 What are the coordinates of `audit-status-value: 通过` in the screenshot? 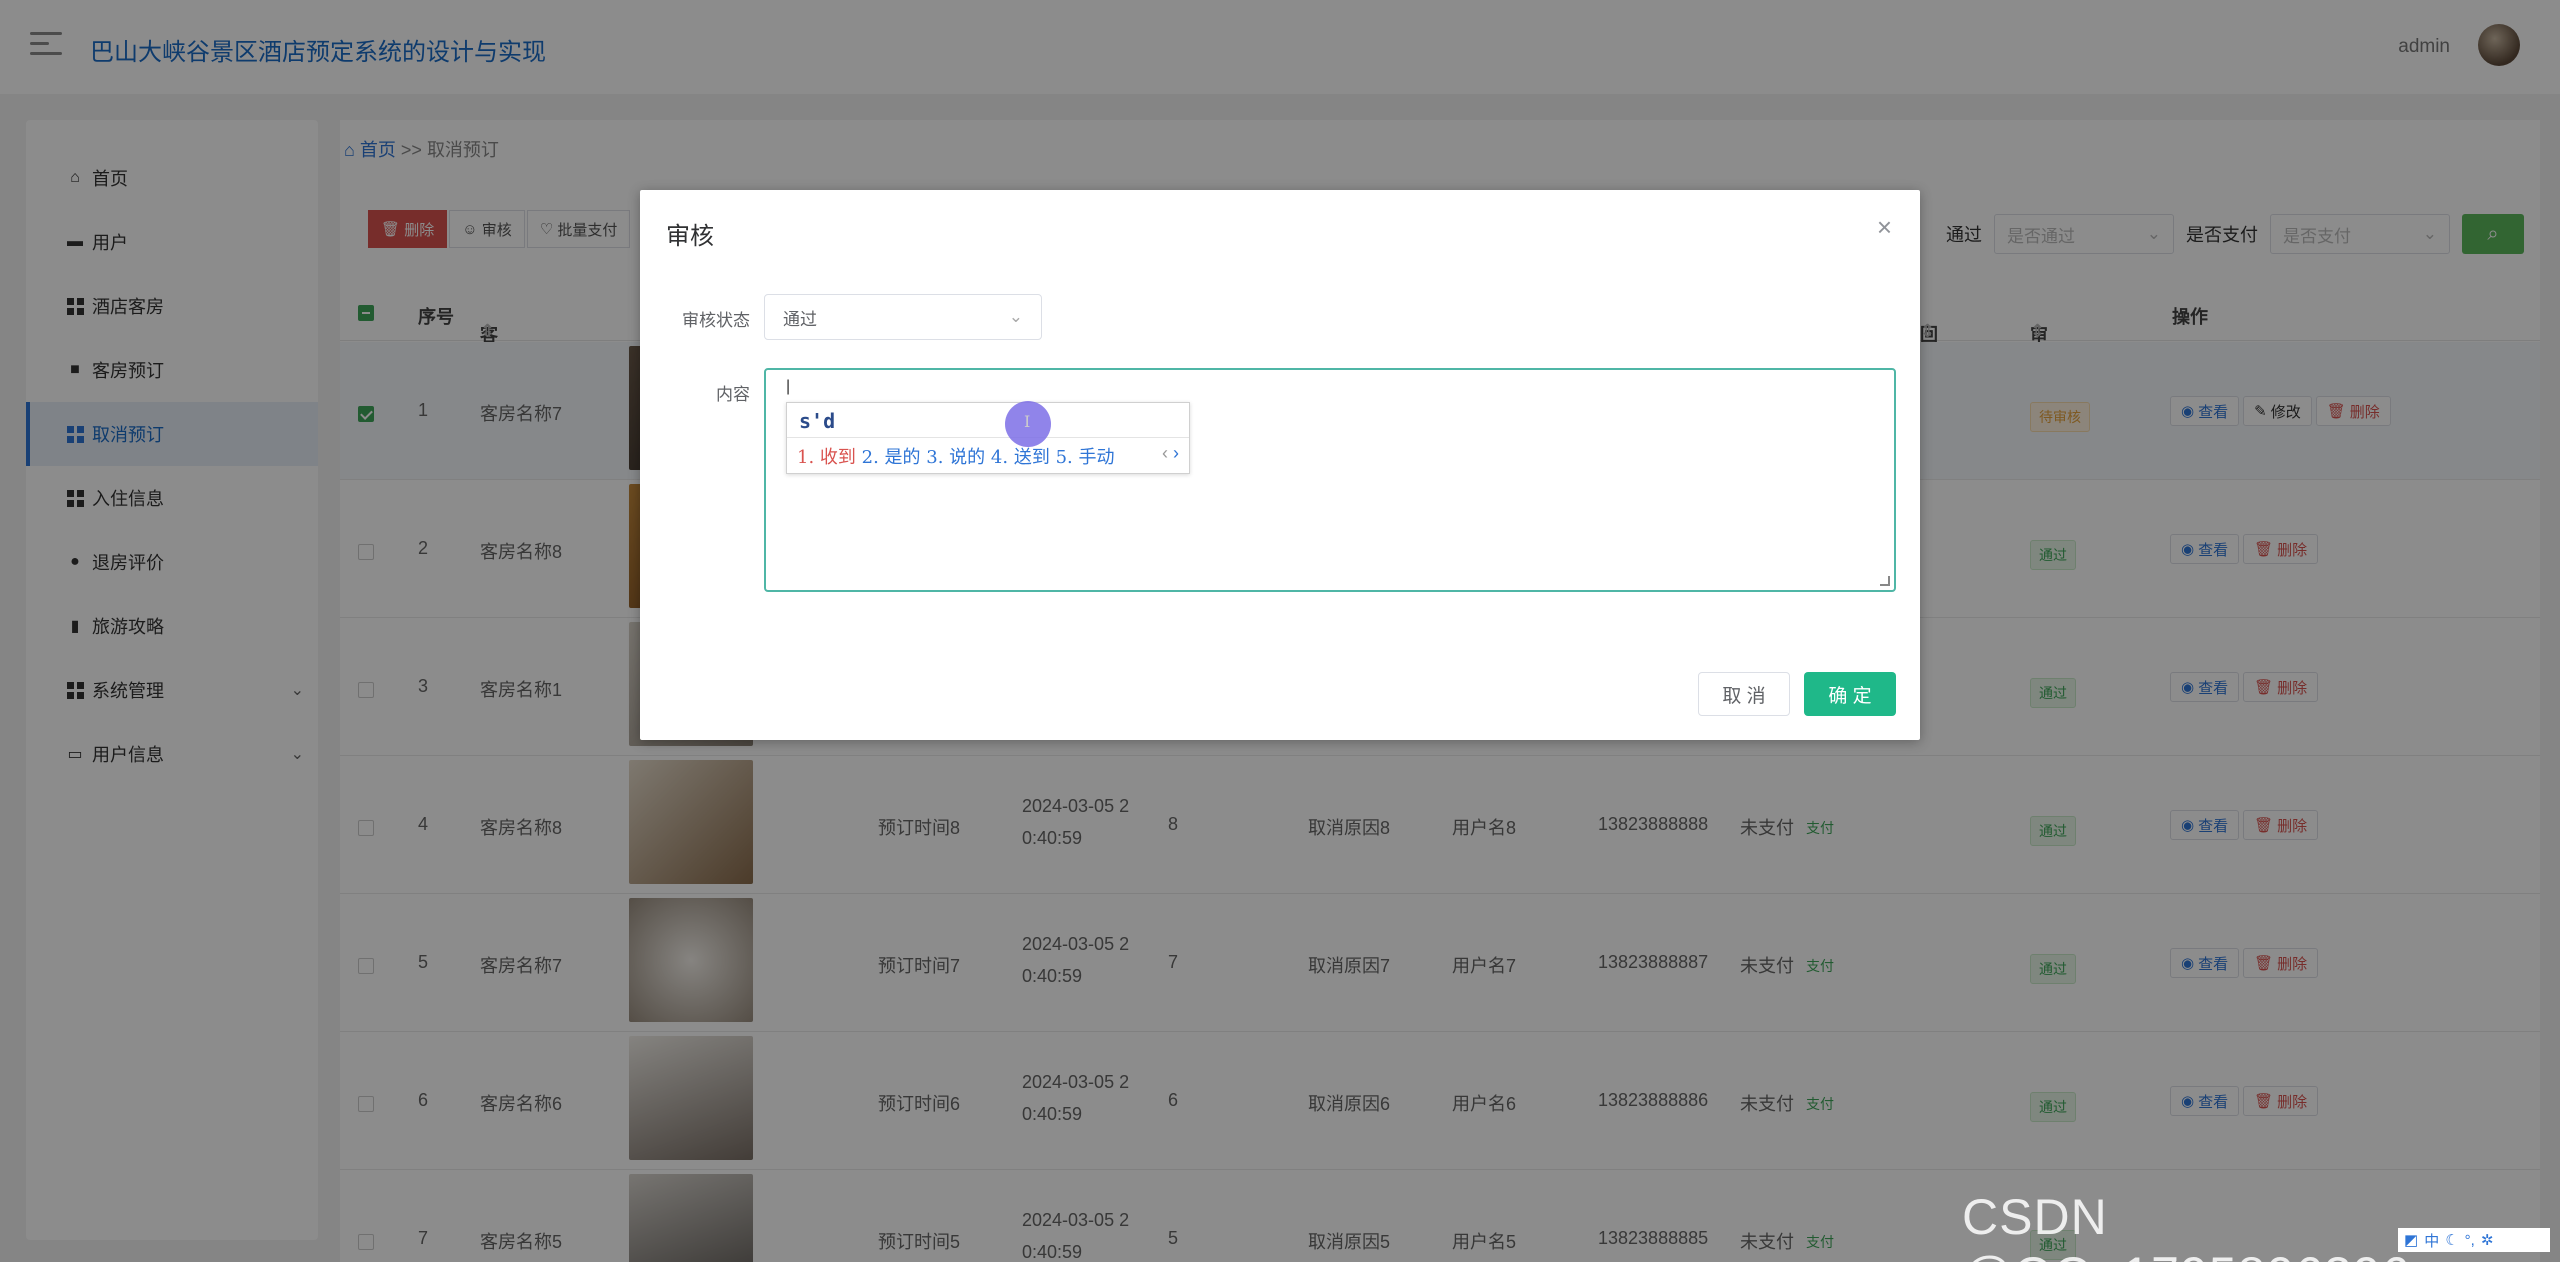 It's located at (800, 319).